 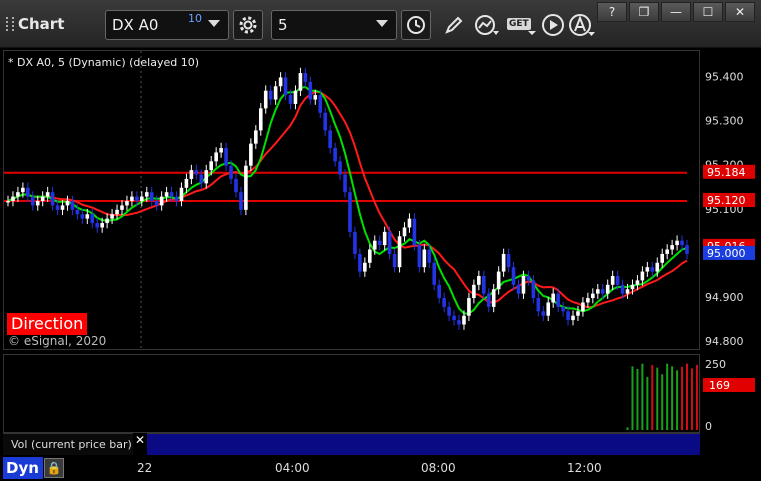 I want to click on dynamic-mode-button: Dyn, so click(x=23, y=468).